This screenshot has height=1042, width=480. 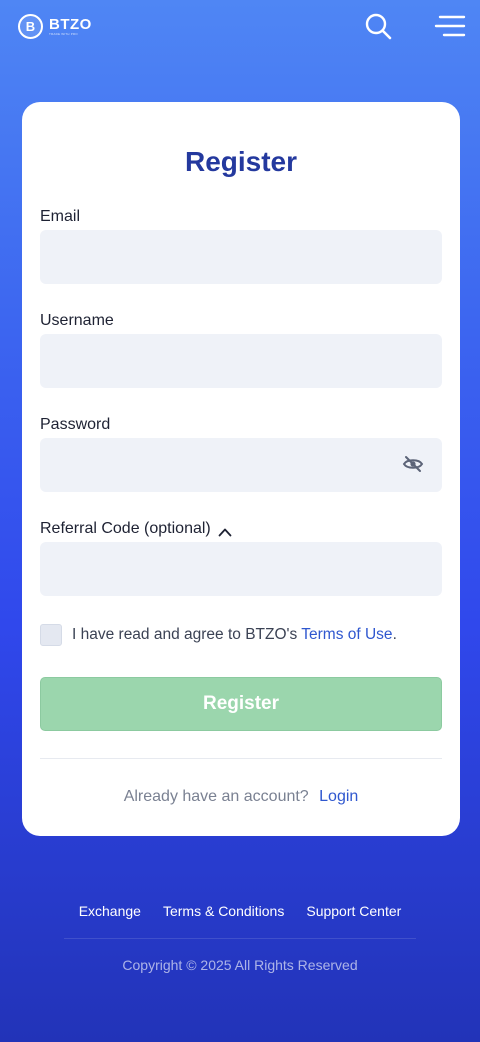 What do you see at coordinates (77, 320) in the screenshot?
I see `username-label: Username` at bounding box center [77, 320].